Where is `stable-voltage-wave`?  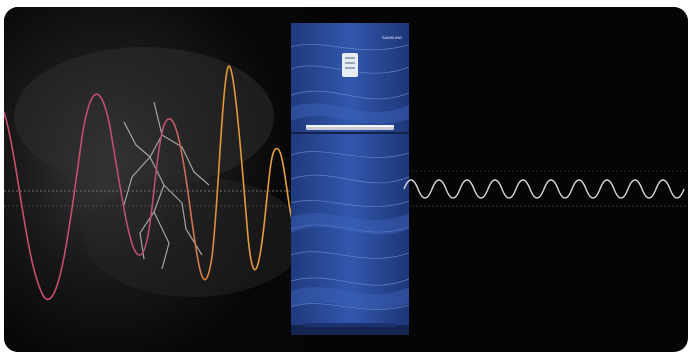 stable-voltage-wave is located at coordinates (544, 189).